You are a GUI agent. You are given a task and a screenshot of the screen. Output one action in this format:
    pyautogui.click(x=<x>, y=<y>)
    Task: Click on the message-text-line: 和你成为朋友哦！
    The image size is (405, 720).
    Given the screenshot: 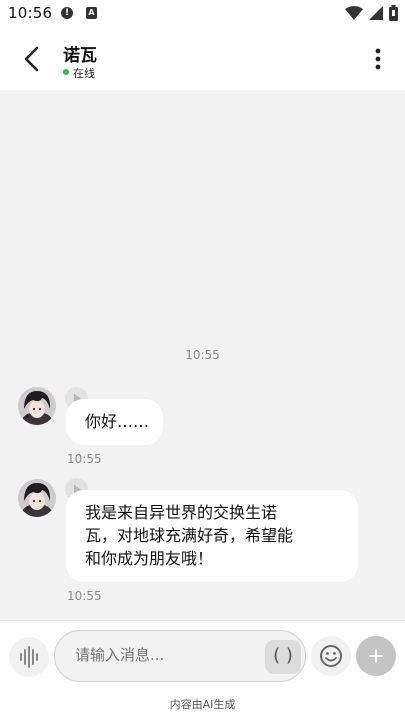 What is the action you would take?
    pyautogui.click(x=149, y=558)
    